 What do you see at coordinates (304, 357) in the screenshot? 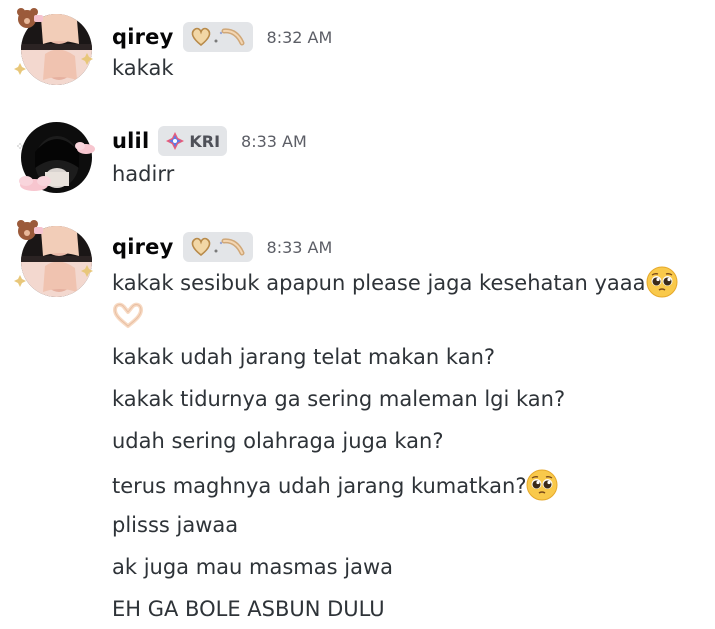
I see `message-text: kakak udah jarang telat makan kan?` at bounding box center [304, 357].